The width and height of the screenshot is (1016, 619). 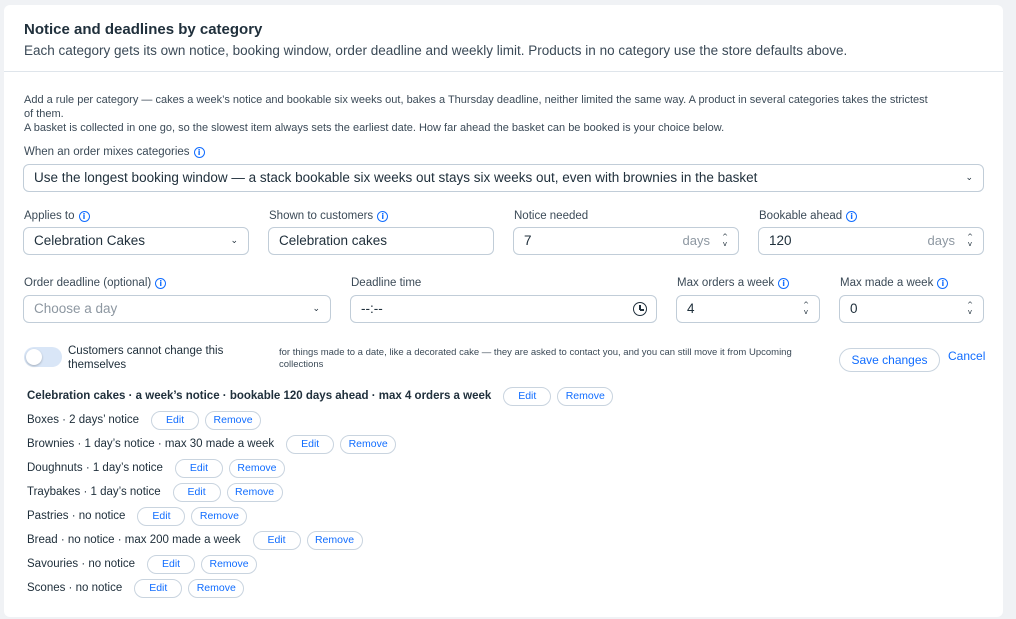 What do you see at coordinates (43, 357) in the screenshot?
I see `lock-date-toggle` at bounding box center [43, 357].